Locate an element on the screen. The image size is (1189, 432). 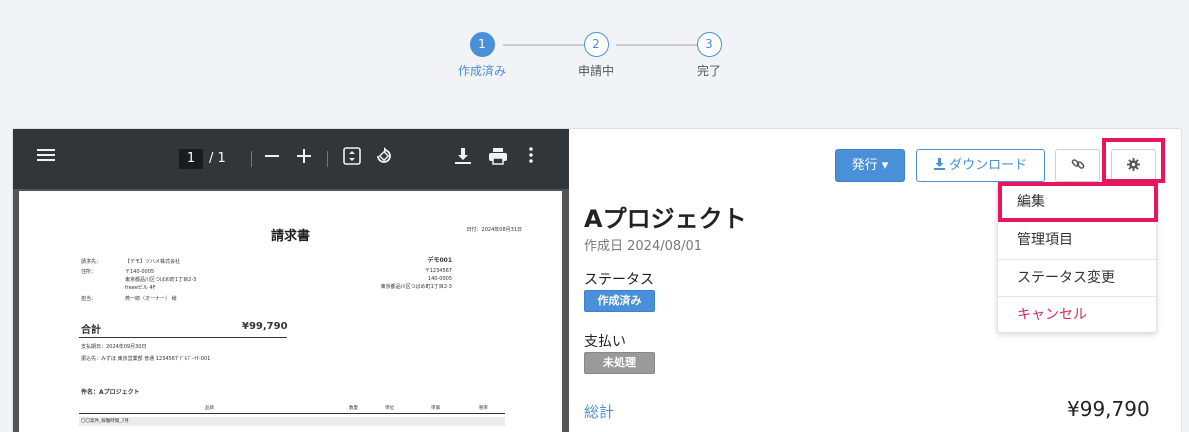
step-label: 申請中 is located at coordinates (595, 71).